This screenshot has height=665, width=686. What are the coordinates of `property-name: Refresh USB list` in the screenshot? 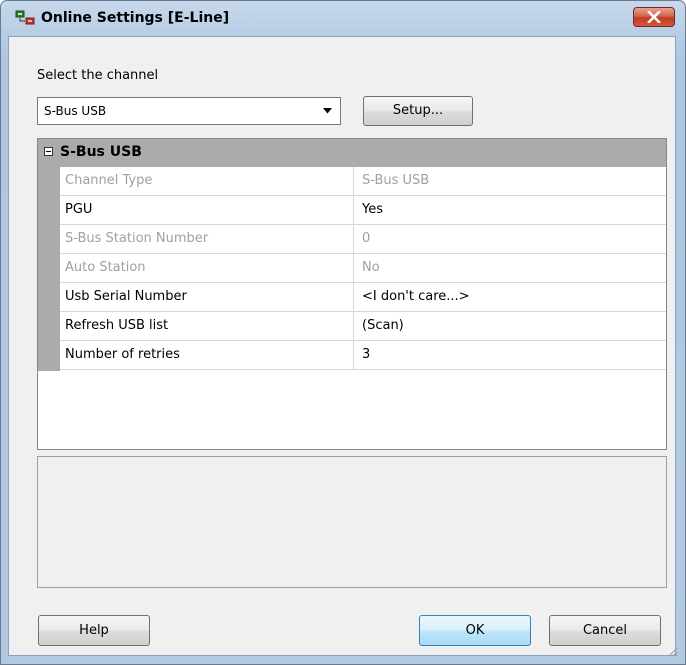 It's located at (117, 325).